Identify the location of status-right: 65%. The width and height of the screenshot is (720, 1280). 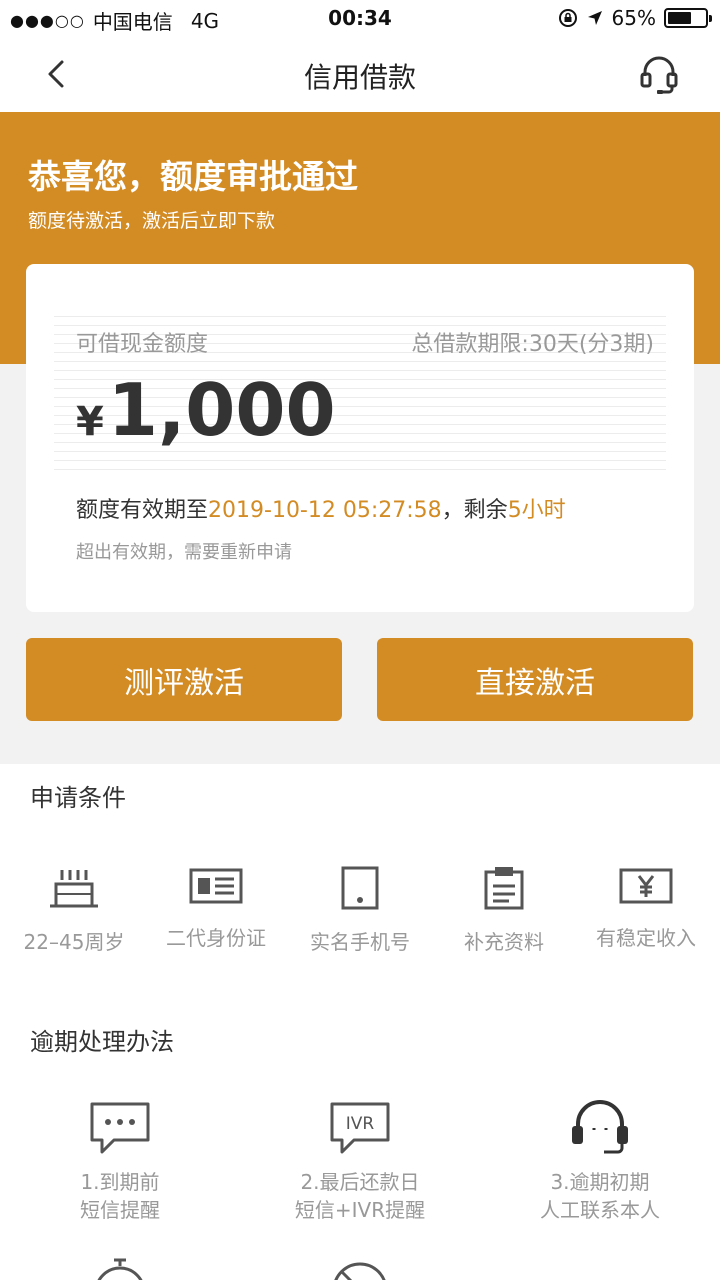
(635, 18).